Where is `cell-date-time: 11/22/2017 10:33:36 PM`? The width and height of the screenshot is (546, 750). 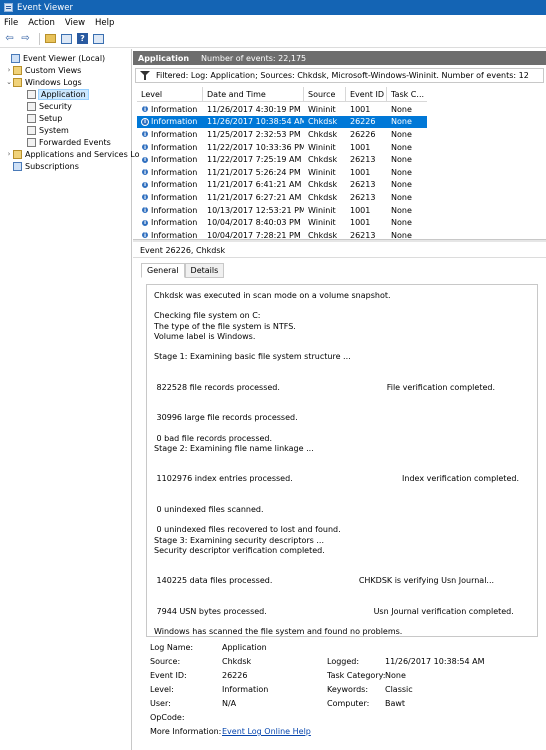
cell-date-time: 11/22/2017 10:33:36 PM is located at coordinates (255, 147).